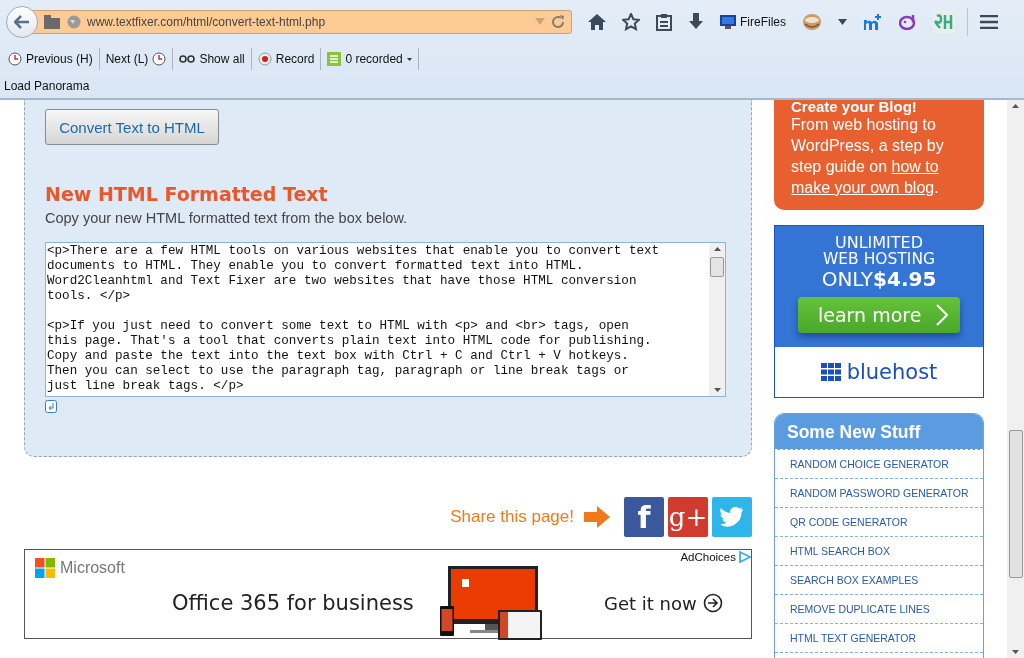 This screenshot has height=658, width=1024. Describe the element at coordinates (830, 372) in the screenshot. I see `grid-logo-icon` at that location.